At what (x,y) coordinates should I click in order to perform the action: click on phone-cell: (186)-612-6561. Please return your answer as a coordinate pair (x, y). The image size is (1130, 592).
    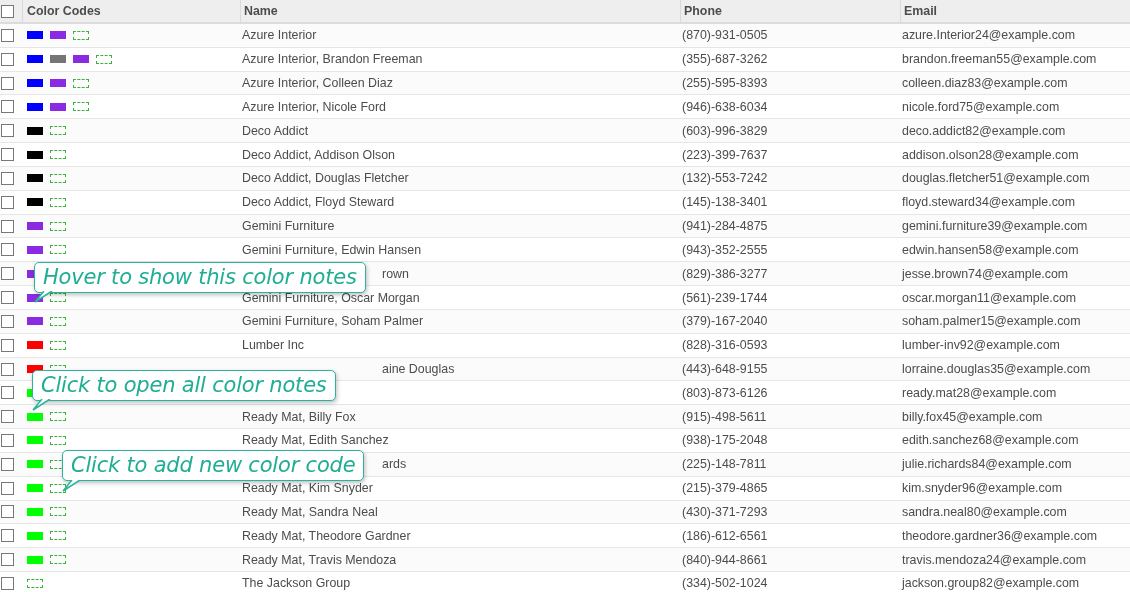
    Looking at the image, I should click on (725, 535).